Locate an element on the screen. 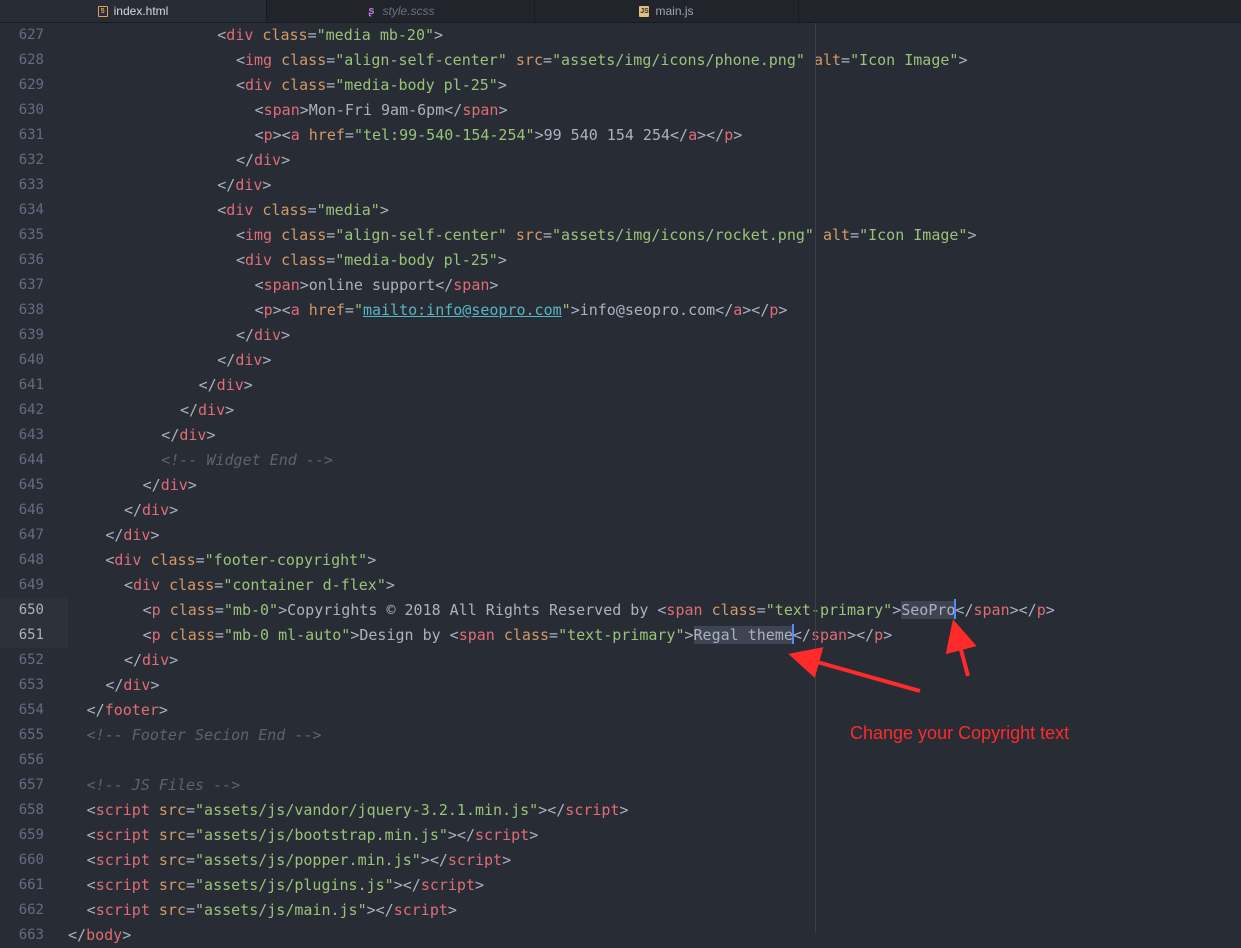 The width and height of the screenshot is (1241, 948). code-line: 643 </div> is located at coordinates (620, 435).